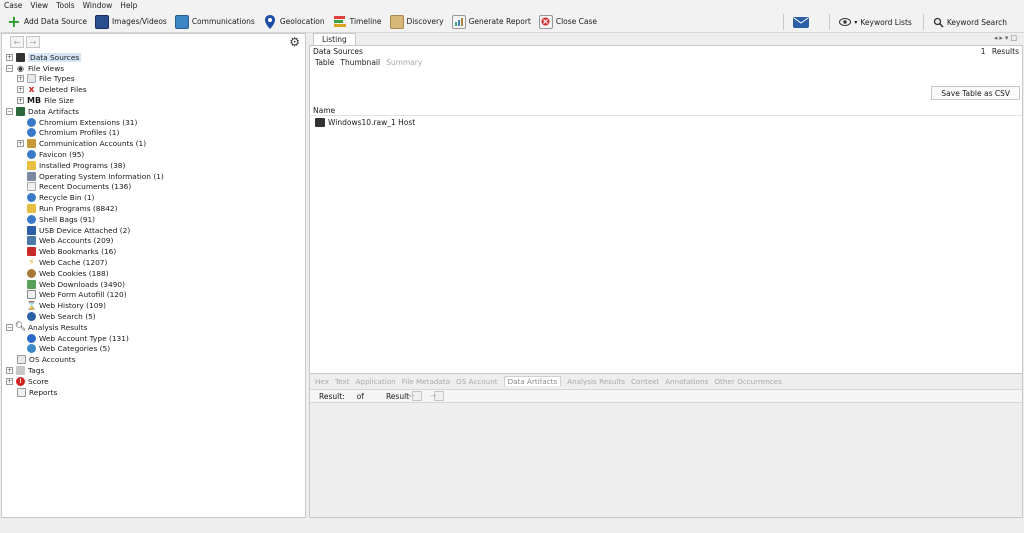  What do you see at coordinates (153, 57) in the screenshot?
I see `tree-node-data-sources: + Data Sources` at bounding box center [153, 57].